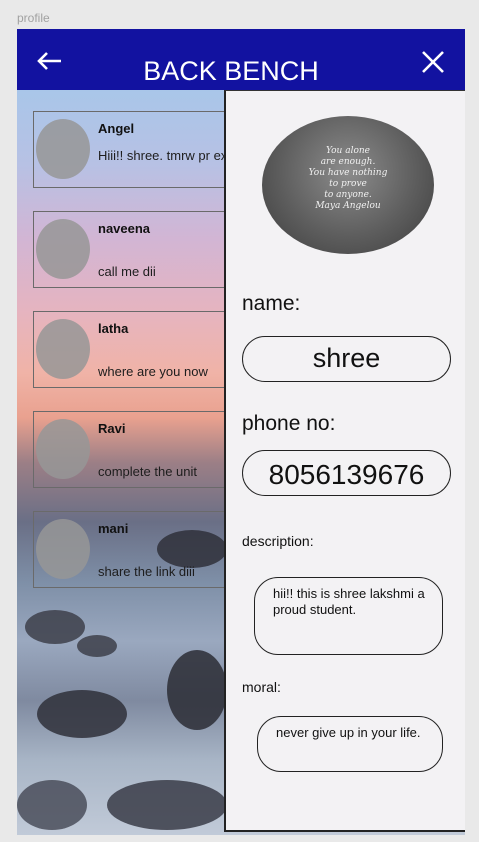 This screenshot has height=842, width=479. Describe the element at coordinates (278, 541) in the screenshot. I see `description-label: description:` at that location.